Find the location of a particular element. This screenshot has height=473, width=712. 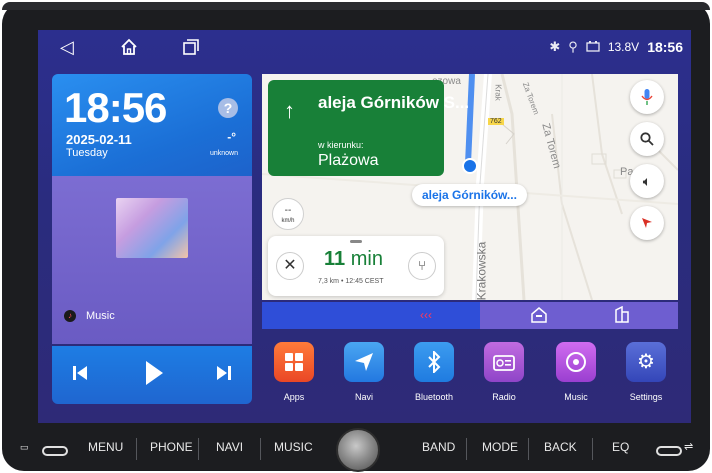

power-pill-button is located at coordinates (55, 451).